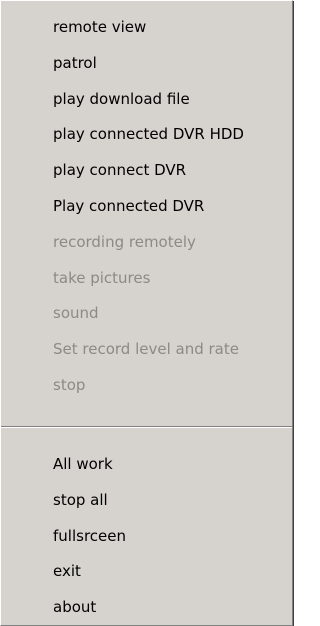 This screenshot has height=626, width=320. I want to click on menu-item-all-work: All work, so click(146, 465).